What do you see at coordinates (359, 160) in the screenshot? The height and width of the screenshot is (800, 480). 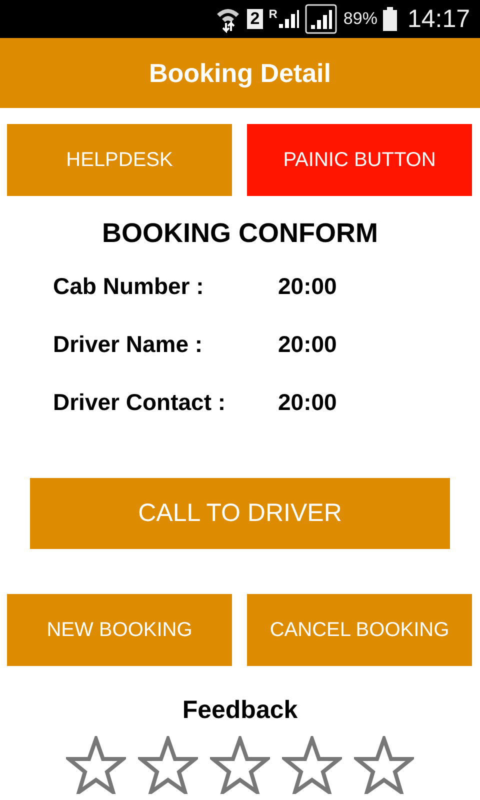 I see `panic-button: PAINIC BUTTON` at bounding box center [359, 160].